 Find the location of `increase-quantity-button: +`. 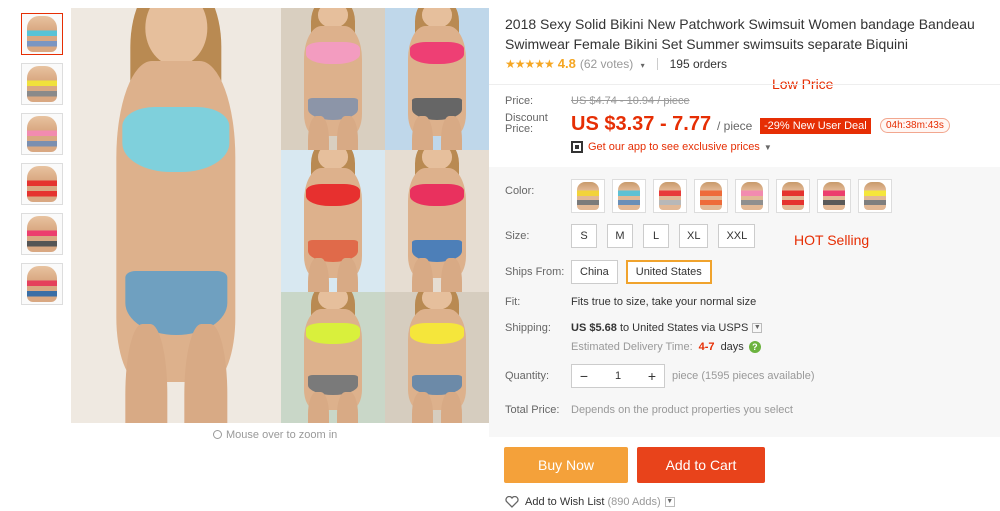

increase-quantity-button: + is located at coordinates (652, 376).